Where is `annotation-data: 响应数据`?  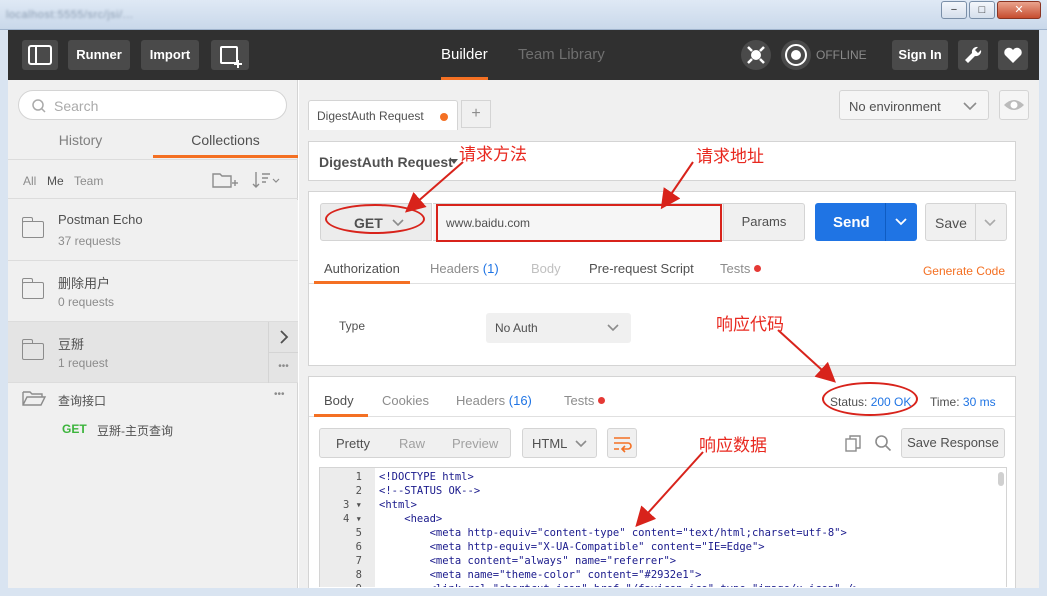 annotation-data: 响应数据 is located at coordinates (733, 446).